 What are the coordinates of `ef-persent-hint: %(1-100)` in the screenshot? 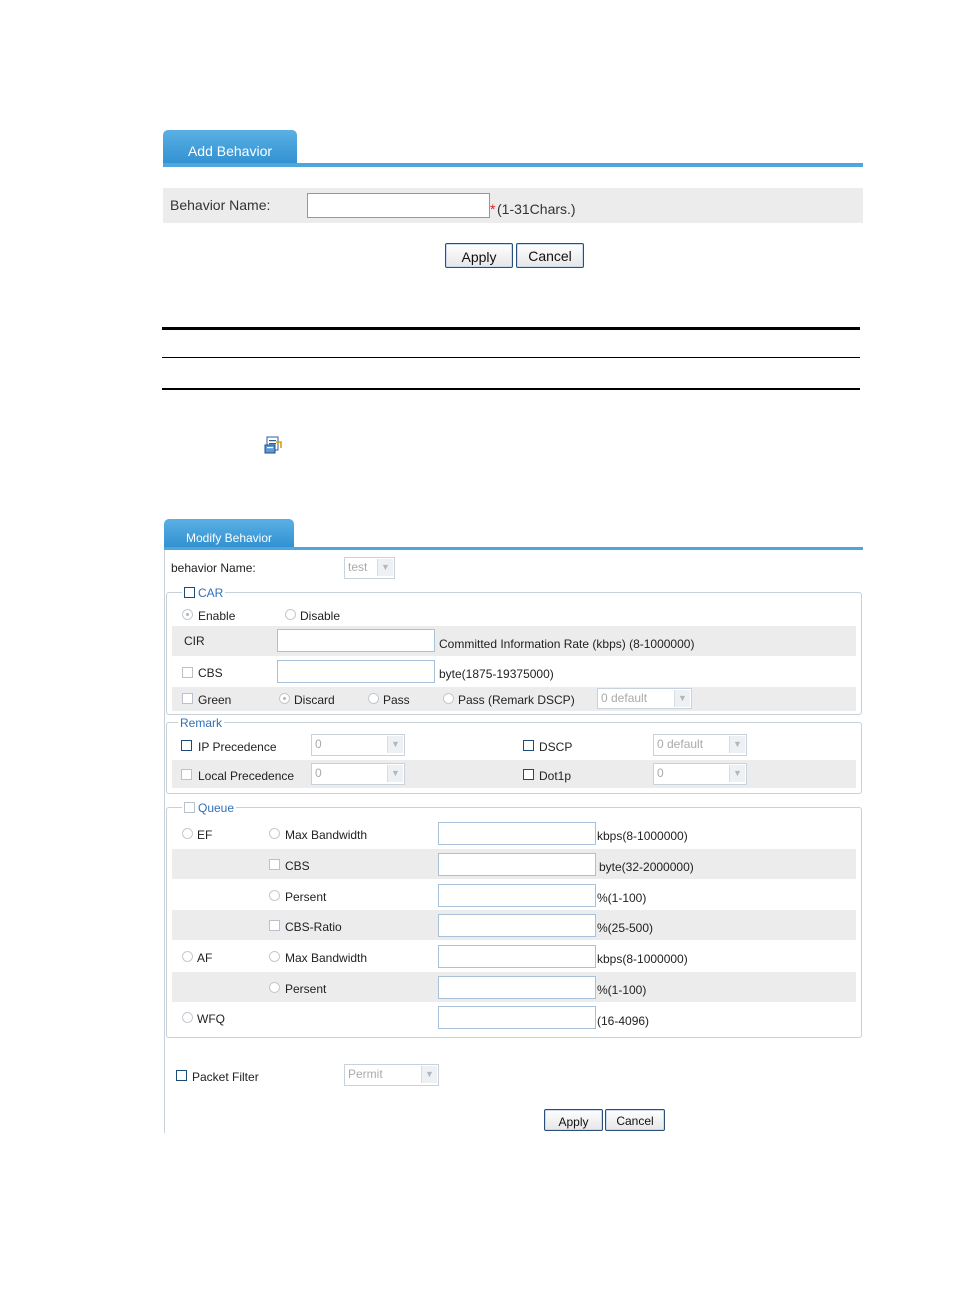 It's located at (622, 898).